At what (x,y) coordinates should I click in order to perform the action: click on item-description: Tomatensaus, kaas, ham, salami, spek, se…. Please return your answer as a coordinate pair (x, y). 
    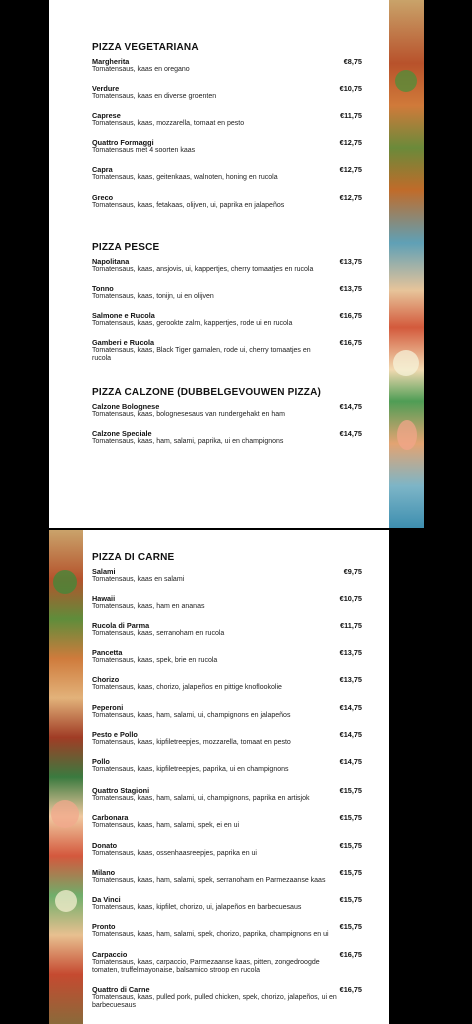
    Looking at the image, I should click on (209, 880).